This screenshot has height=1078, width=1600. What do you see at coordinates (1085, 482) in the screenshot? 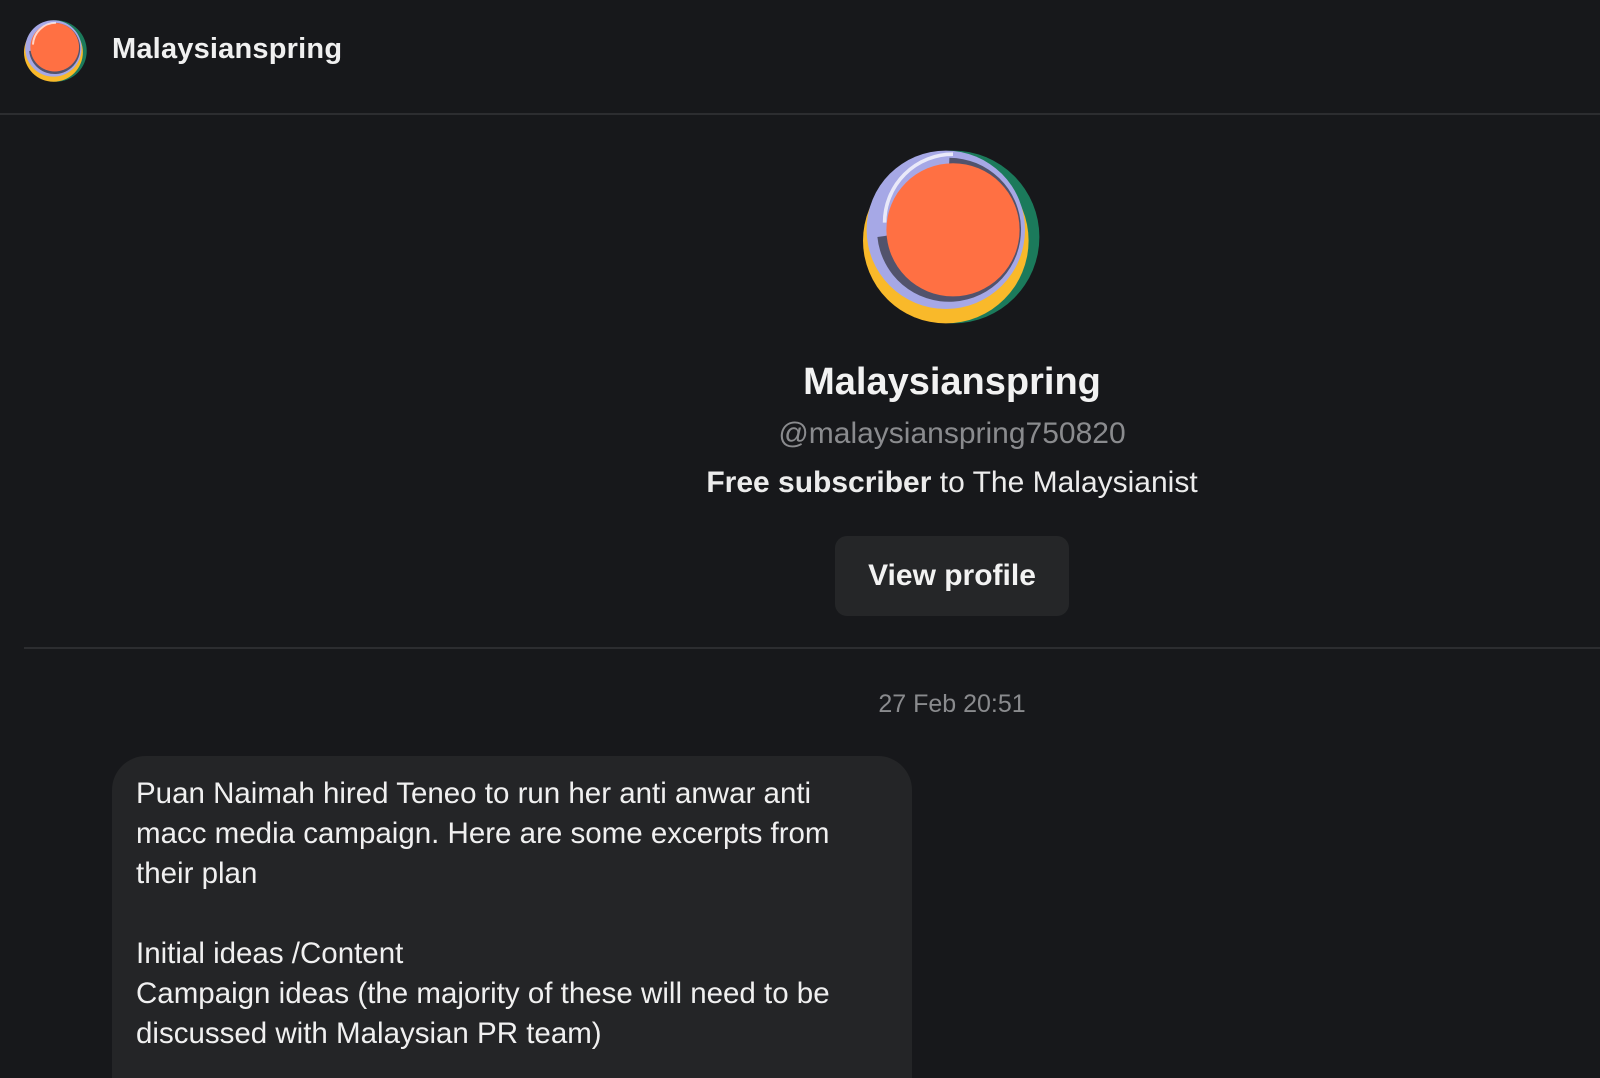
I see `publication-name: The Malaysianist` at bounding box center [1085, 482].